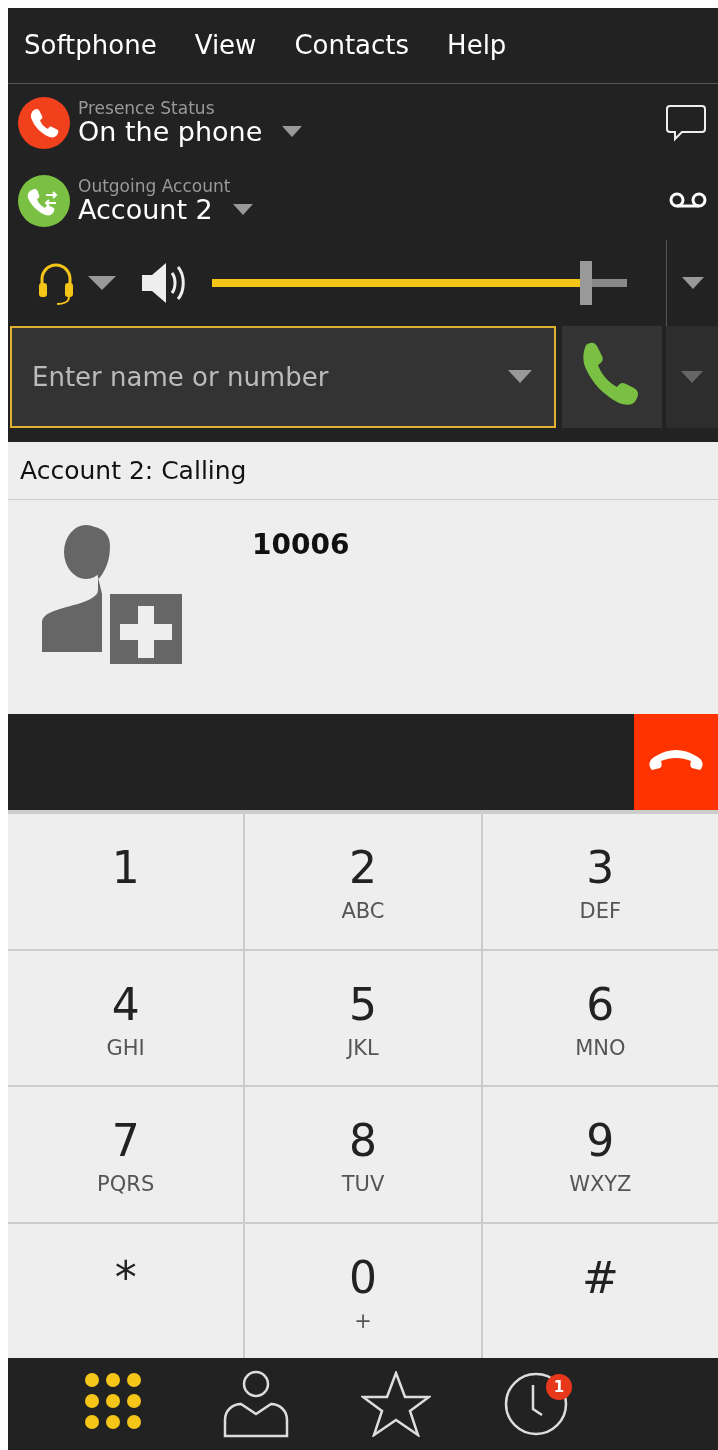 The image size is (718, 1450). I want to click on field-label: Presence Status, so click(147, 108).